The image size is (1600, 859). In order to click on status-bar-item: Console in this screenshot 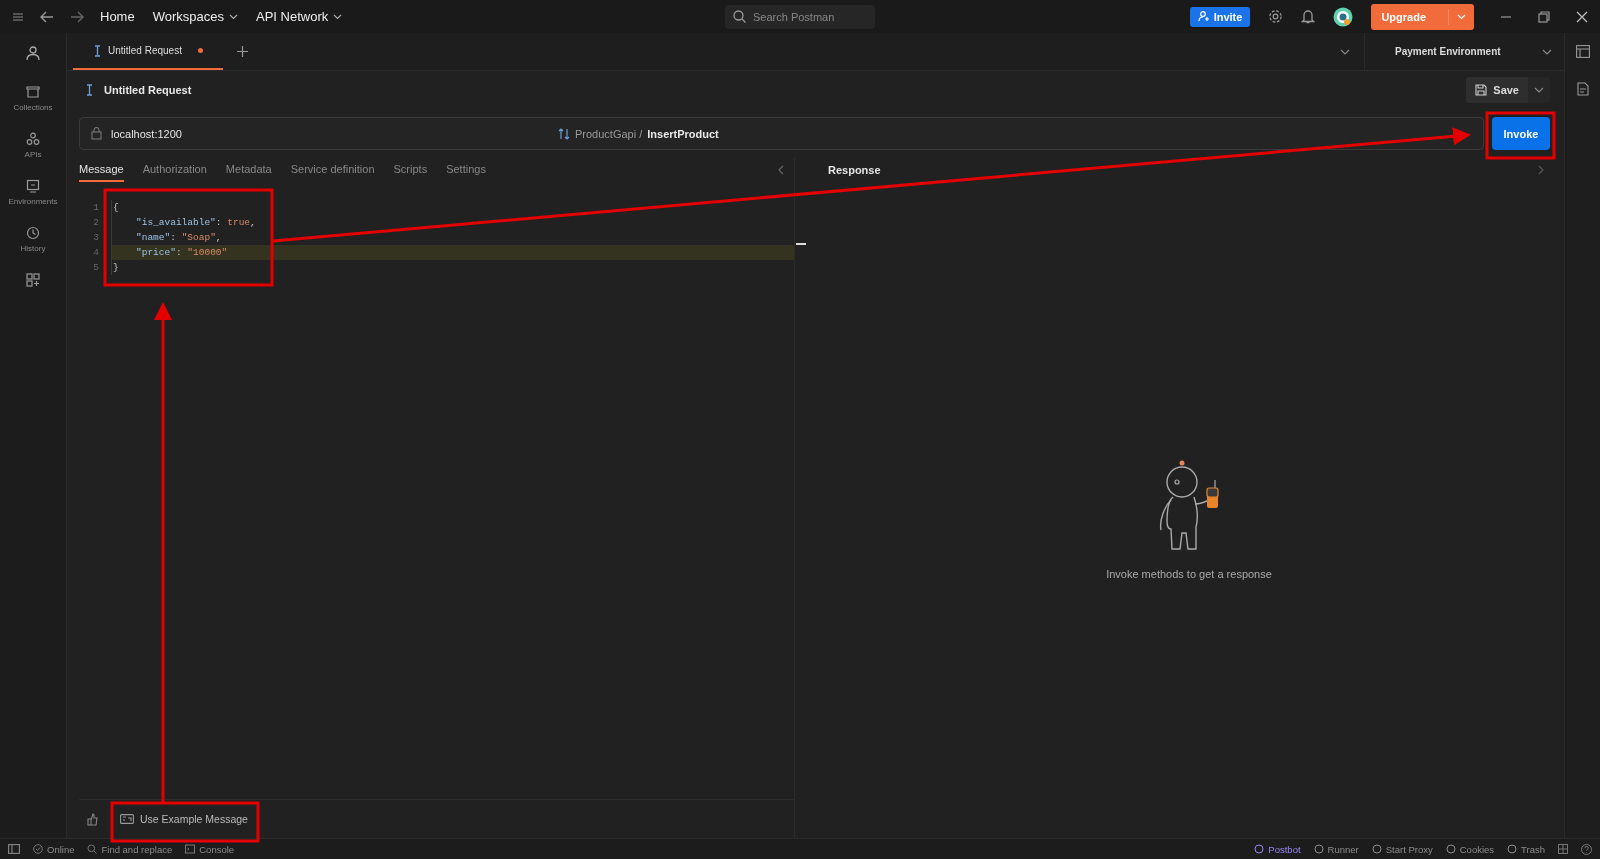, I will do `click(210, 849)`.